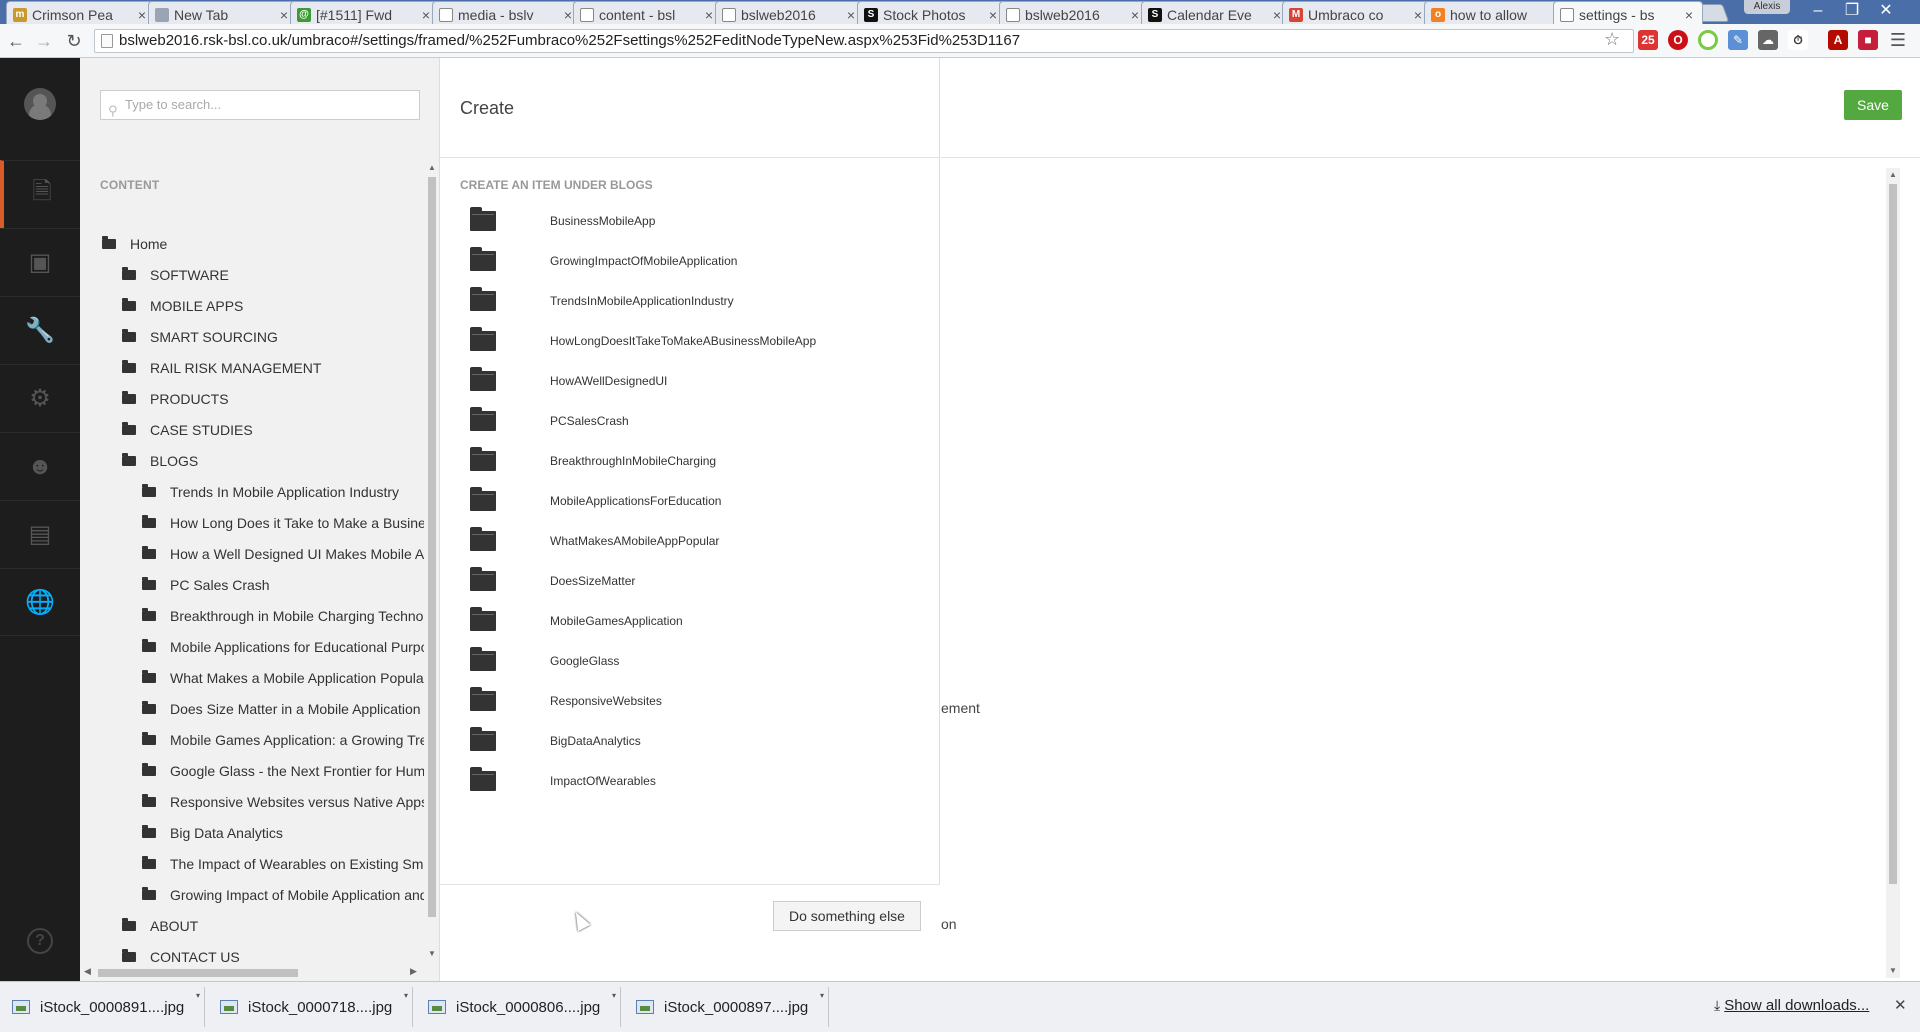 The image size is (1920, 1032). Describe the element at coordinates (544, 661) in the screenshot. I see `document-type-item: GoogleGlass` at that location.